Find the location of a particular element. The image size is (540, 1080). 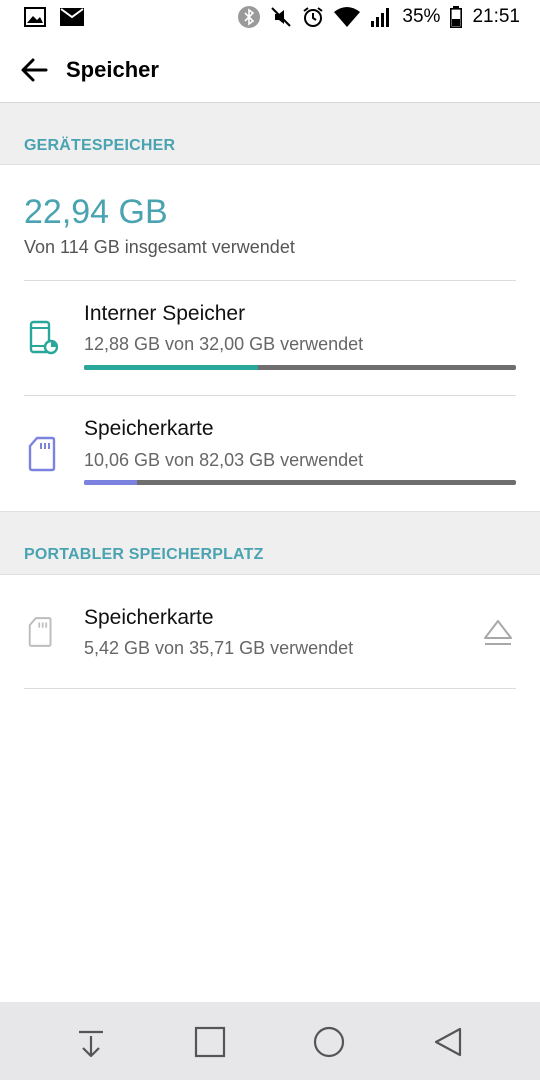

storage-item-subtitle: 12,88 GB von 32,00 GB verwendet is located at coordinates (224, 344).